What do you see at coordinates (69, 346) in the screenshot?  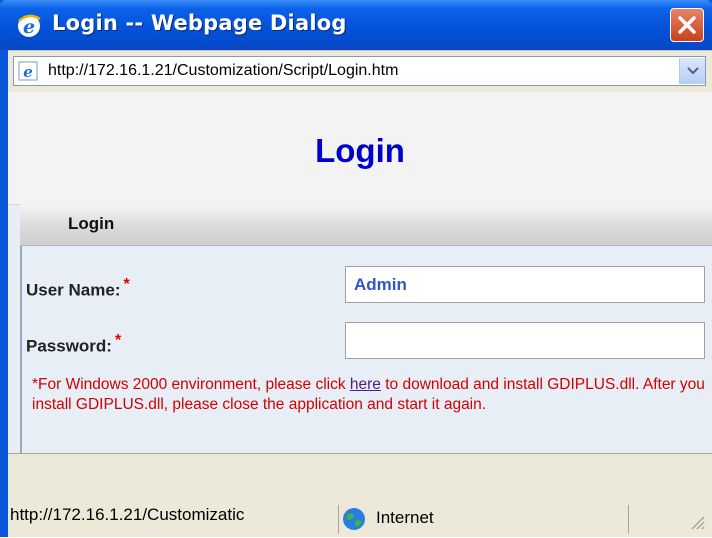 I see `password-label-text: Password:` at bounding box center [69, 346].